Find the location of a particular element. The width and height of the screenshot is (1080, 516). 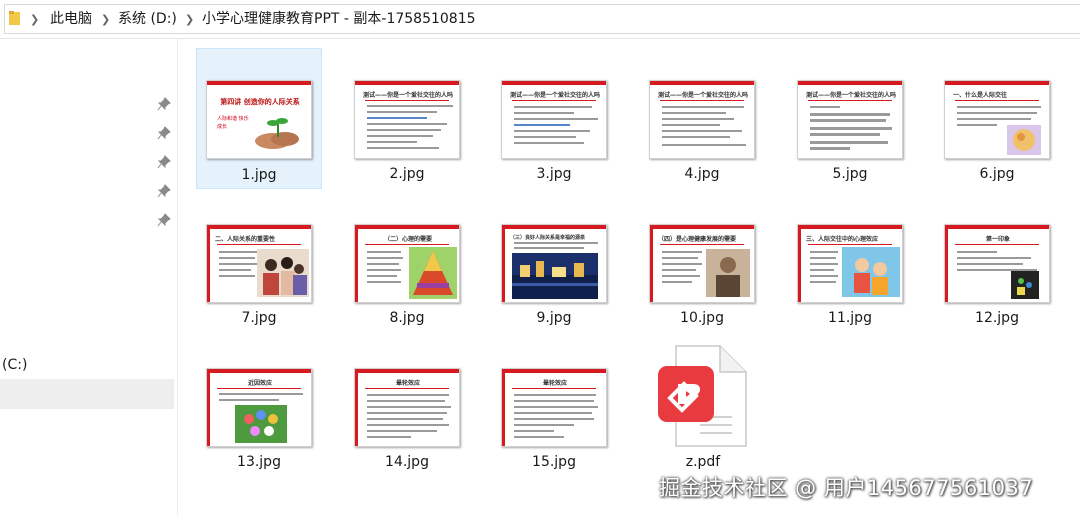

file-name: 11.jpg is located at coordinates (850, 318).